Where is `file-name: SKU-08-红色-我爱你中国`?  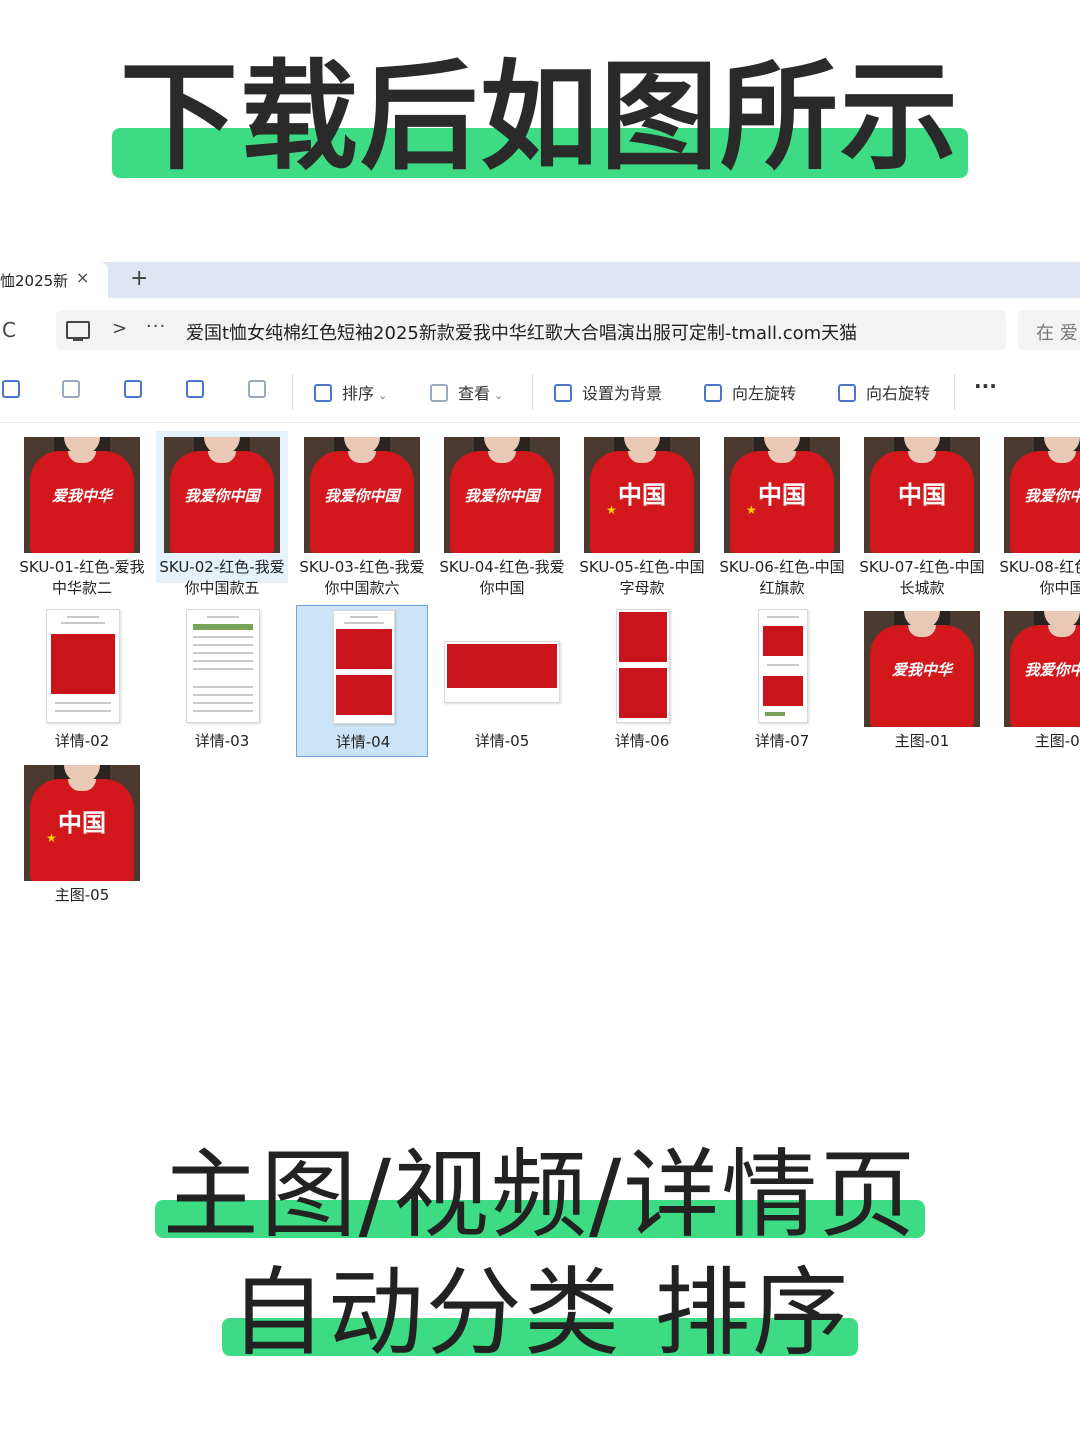
file-name: SKU-08-红色-我爱你中国 is located at coordinates (1039, 577).